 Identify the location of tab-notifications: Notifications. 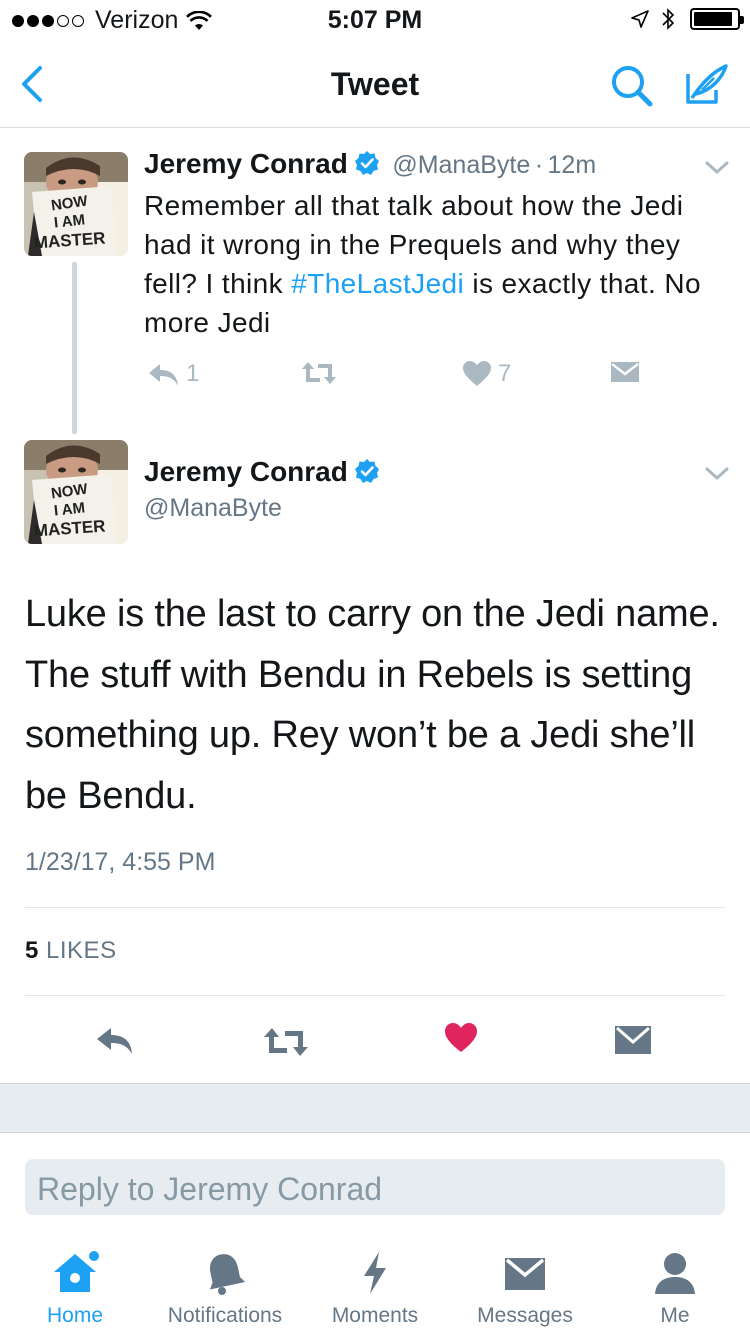
(225, 1287).